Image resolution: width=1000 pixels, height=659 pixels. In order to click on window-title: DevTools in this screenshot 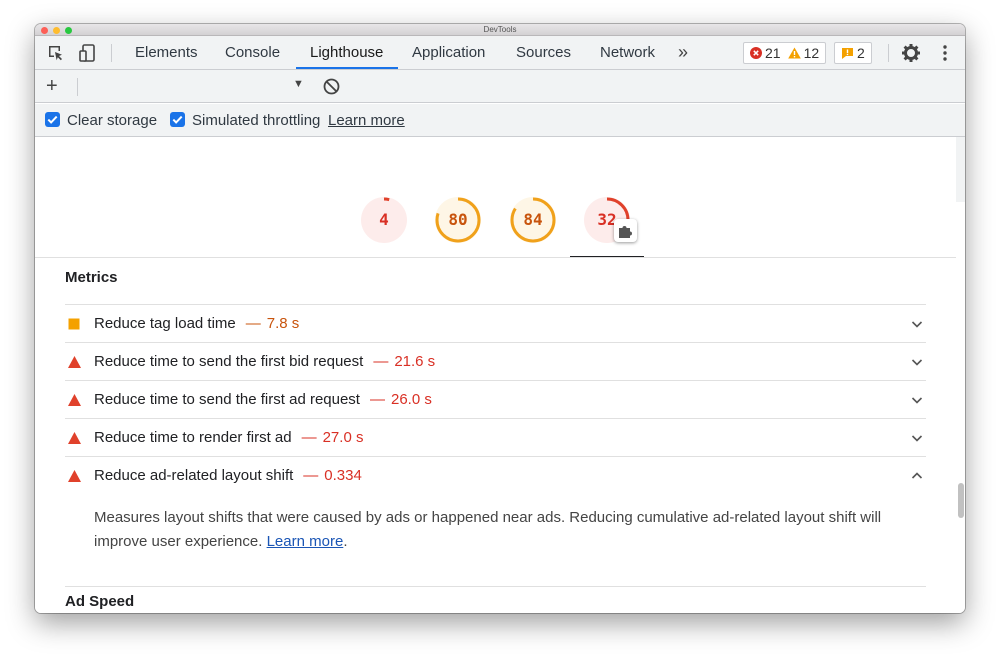, I will do `click(500, 29)`.